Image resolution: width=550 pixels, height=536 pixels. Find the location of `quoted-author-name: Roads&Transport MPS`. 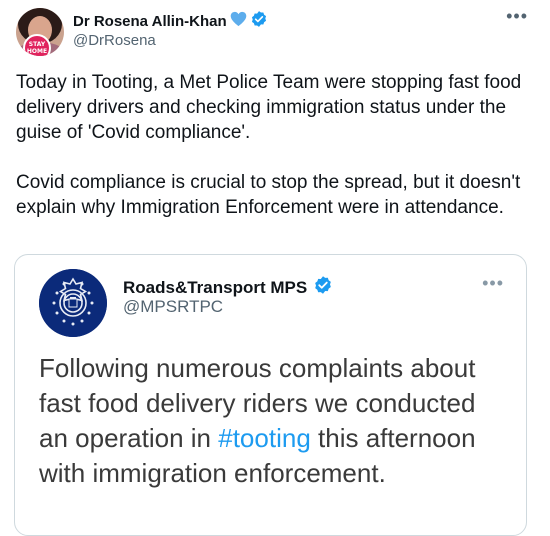

quoted-author-name: Roads&Transport MPS is located at coordinates (215, 288).